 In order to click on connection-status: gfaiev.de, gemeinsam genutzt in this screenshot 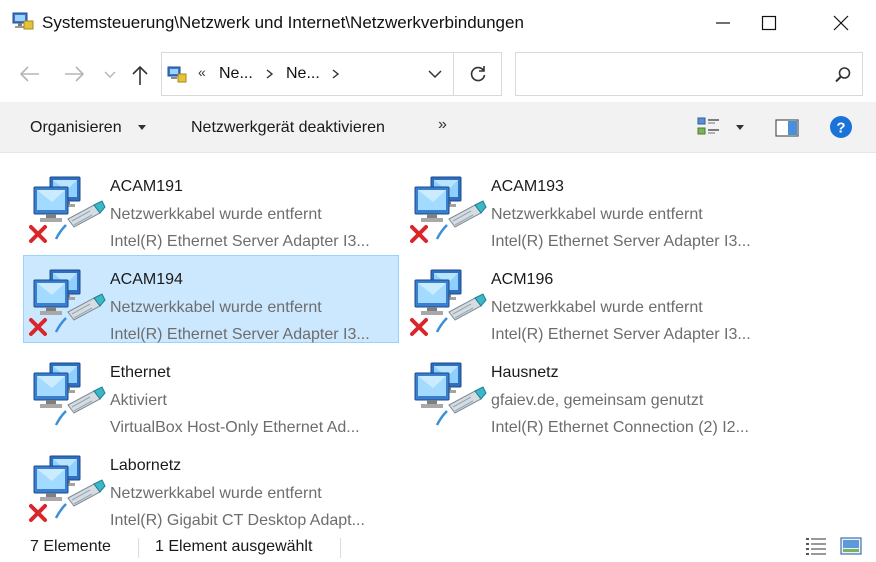, I will do `click(597, 400)`.